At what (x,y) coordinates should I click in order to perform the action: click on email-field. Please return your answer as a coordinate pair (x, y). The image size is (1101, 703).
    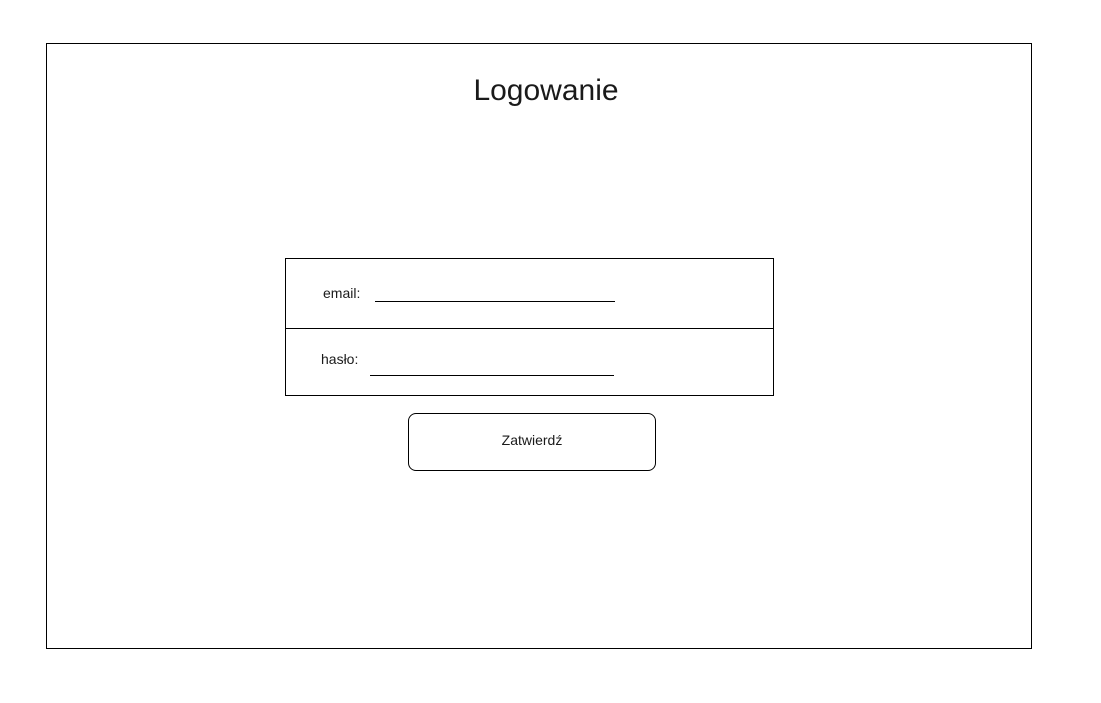
    Looking at the image, I should click on (495, 301).